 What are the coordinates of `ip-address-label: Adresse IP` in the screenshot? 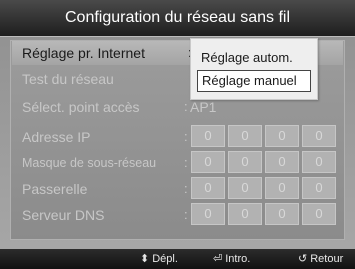 It's located at (56, 137).